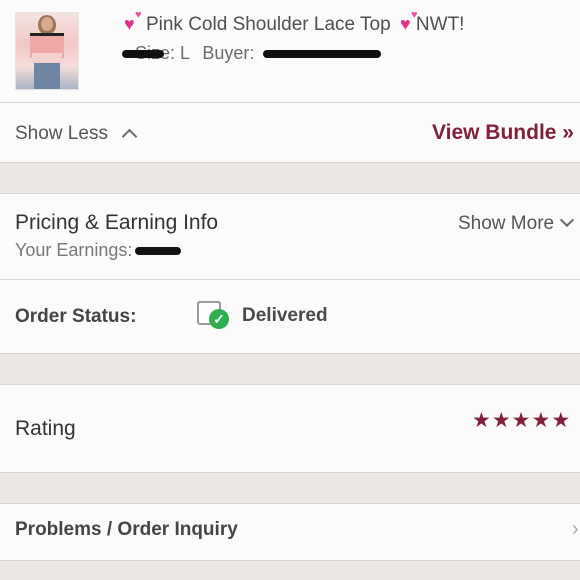  What do you see at coordinates (45, 428) in the screenshot?
I see `rating-label: Rating` at bounding box center [45, 428].